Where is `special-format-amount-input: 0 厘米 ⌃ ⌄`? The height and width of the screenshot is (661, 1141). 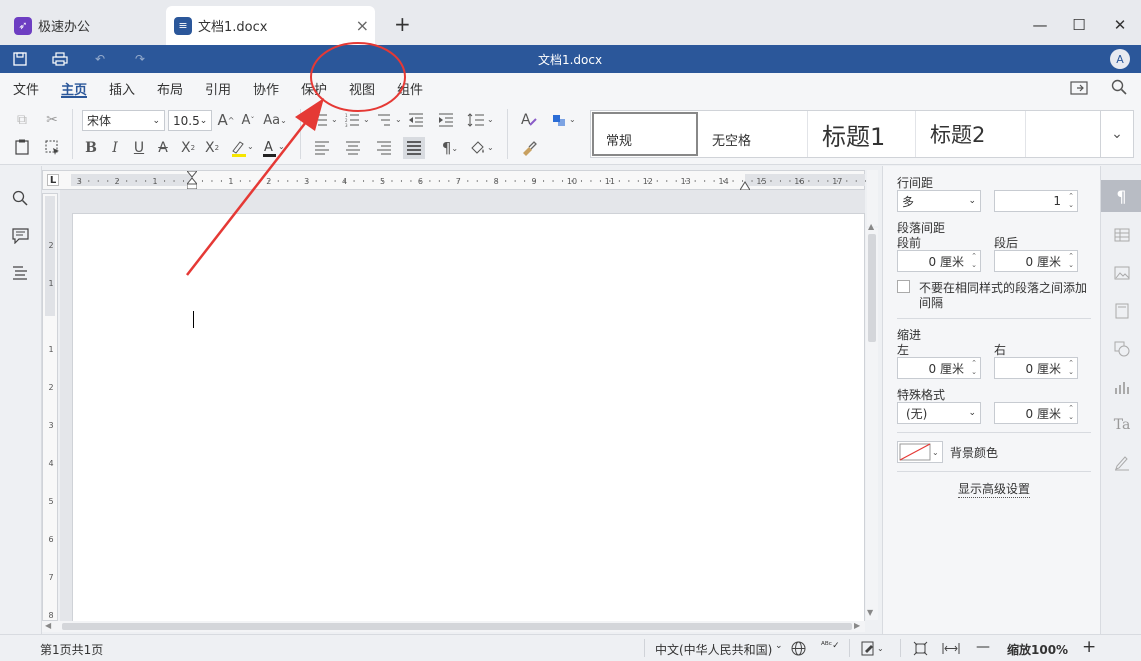 special-format-amount-input: 0 厘米 ⌃ ⌄ is located at coordinates (1036, 413).